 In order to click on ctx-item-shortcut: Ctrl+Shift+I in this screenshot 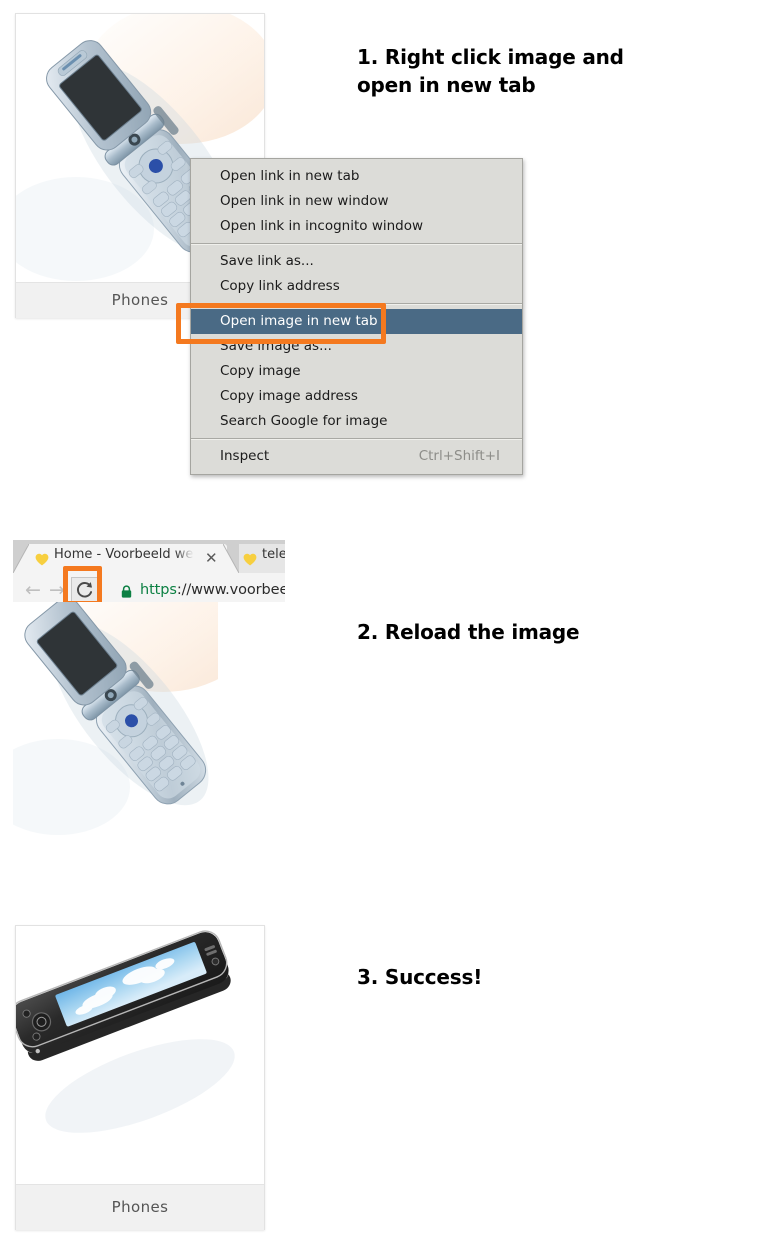, I will do `click(459, 456)`.